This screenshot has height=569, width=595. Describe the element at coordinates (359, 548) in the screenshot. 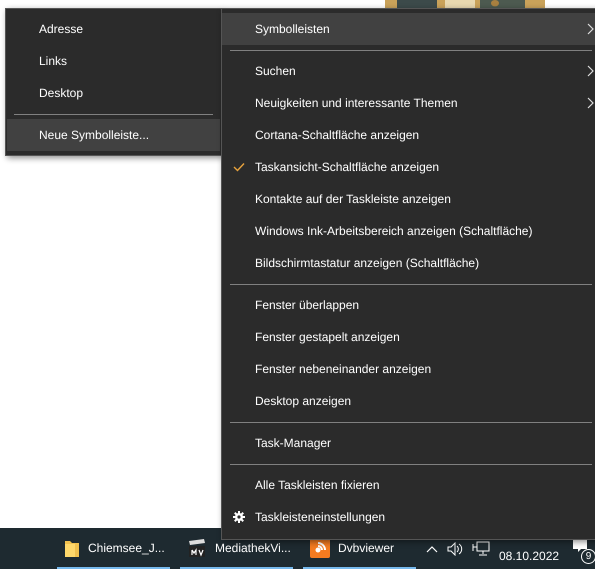

I see `taskbar-button: Dvbviewer` at that location.